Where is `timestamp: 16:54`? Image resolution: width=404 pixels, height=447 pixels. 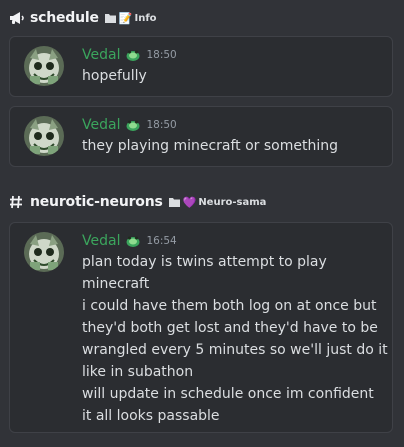
timestamp: 16:54 is located at coordinates (161, 241).